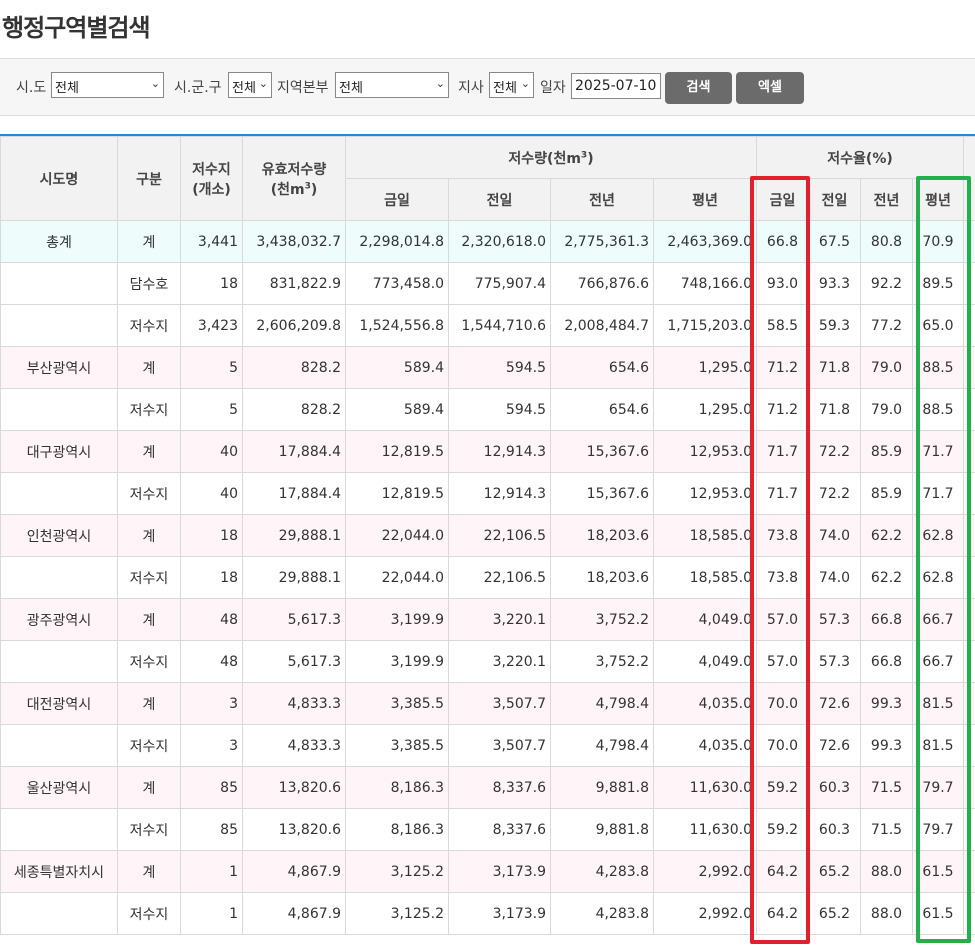  Describe the element at coordinates (938, 241) in the screenshot. I see `rate-normal-year-cell: 70.9` at that location.